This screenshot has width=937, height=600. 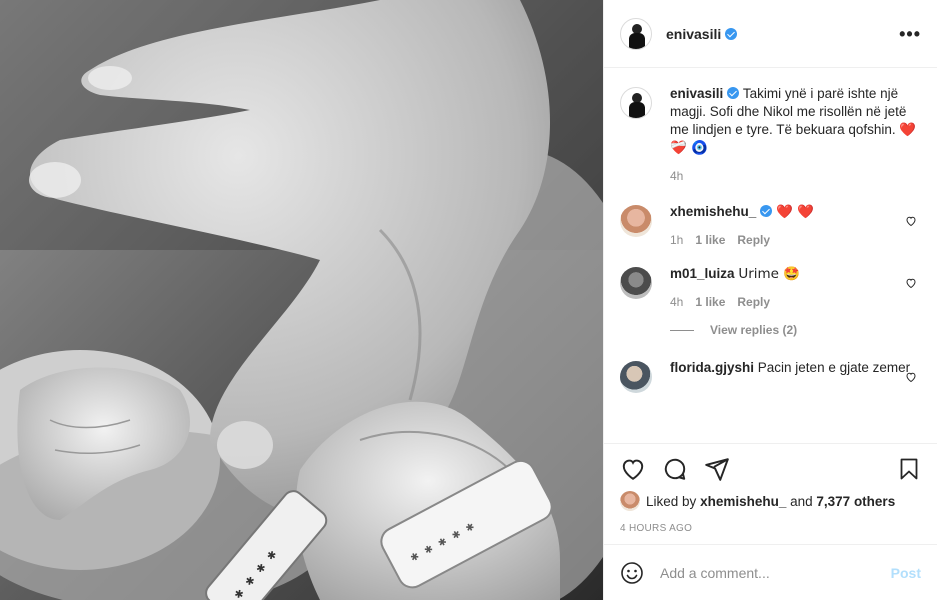 I want to click on comment-text: Urime 🤩, so click(x=769, y=274).